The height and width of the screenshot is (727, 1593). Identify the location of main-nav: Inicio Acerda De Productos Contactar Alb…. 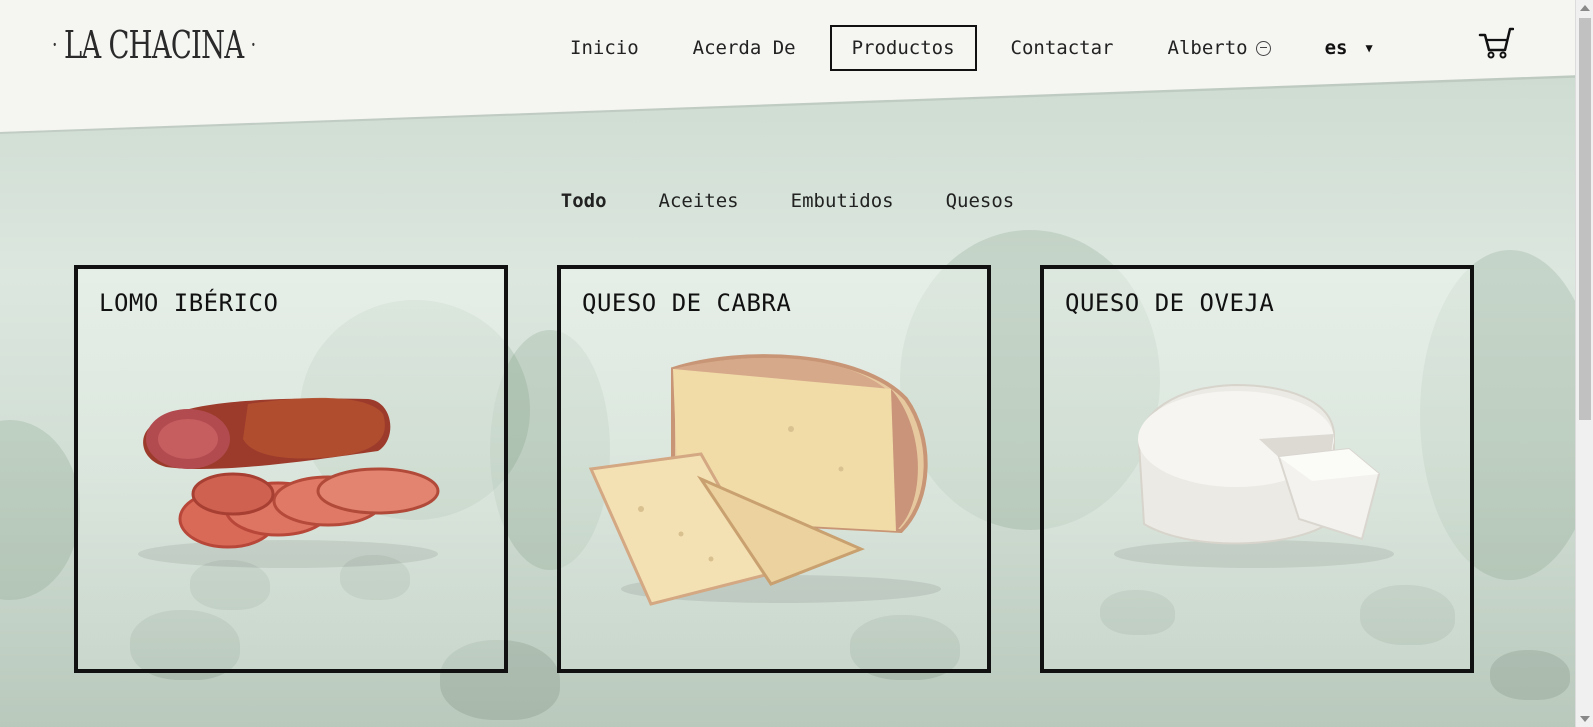
(961, 48).